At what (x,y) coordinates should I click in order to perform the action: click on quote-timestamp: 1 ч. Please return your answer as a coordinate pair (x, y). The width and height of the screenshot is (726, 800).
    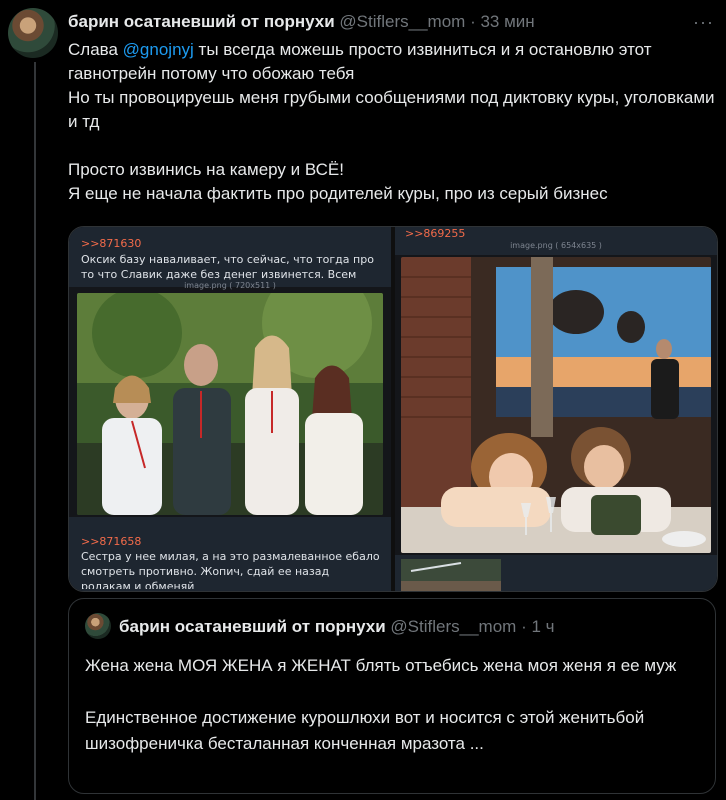
    Looking at the image, I should click on (542, 626).